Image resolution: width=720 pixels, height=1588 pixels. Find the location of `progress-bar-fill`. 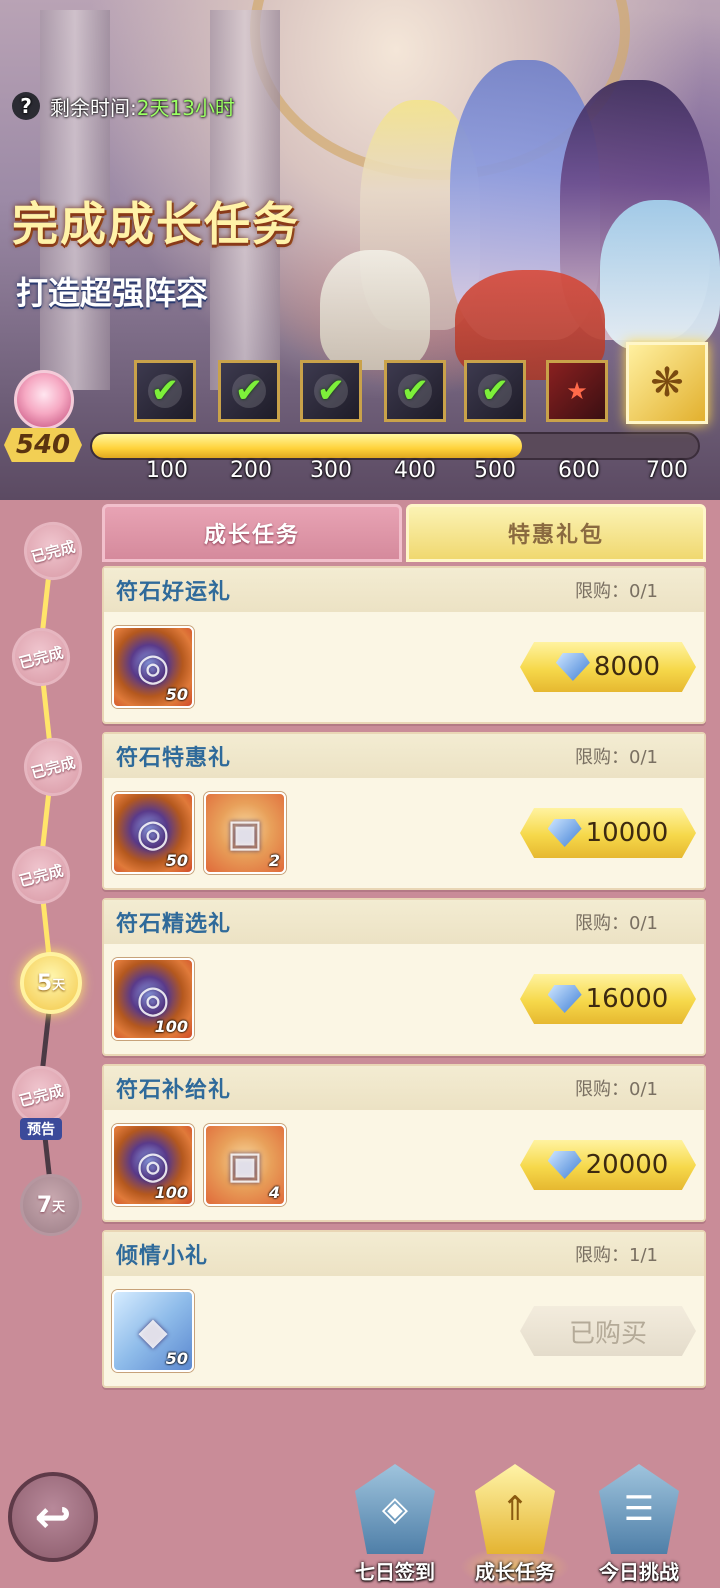

progress-bar-fill is located at coordinates (307, 446).